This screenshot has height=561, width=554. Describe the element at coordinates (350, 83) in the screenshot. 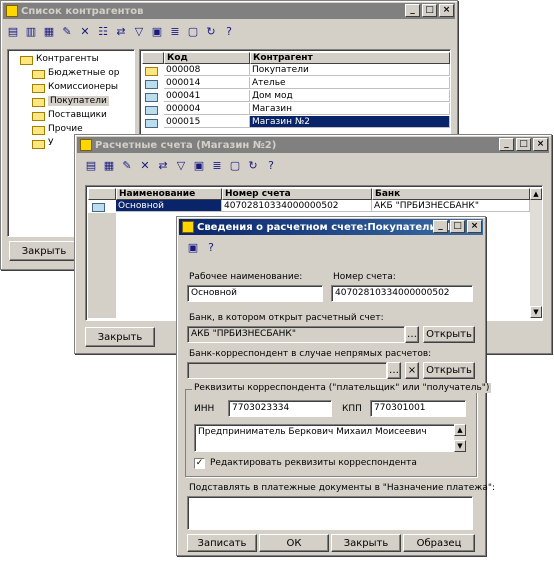

I see `table-row-name: Ателье` at that location.